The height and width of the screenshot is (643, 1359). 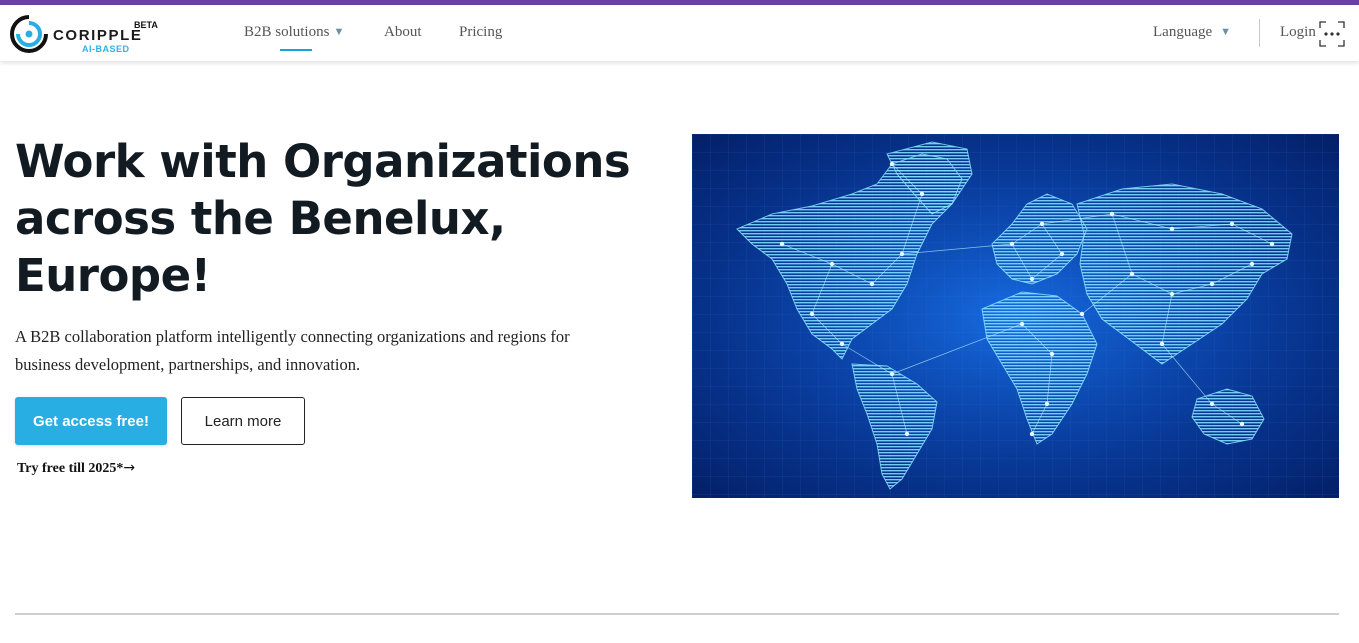 What do you see at coordinates (70, 468) in the screenshot?
I see `trial-text: Try free till 2025*` at bounding box center [70, 468].